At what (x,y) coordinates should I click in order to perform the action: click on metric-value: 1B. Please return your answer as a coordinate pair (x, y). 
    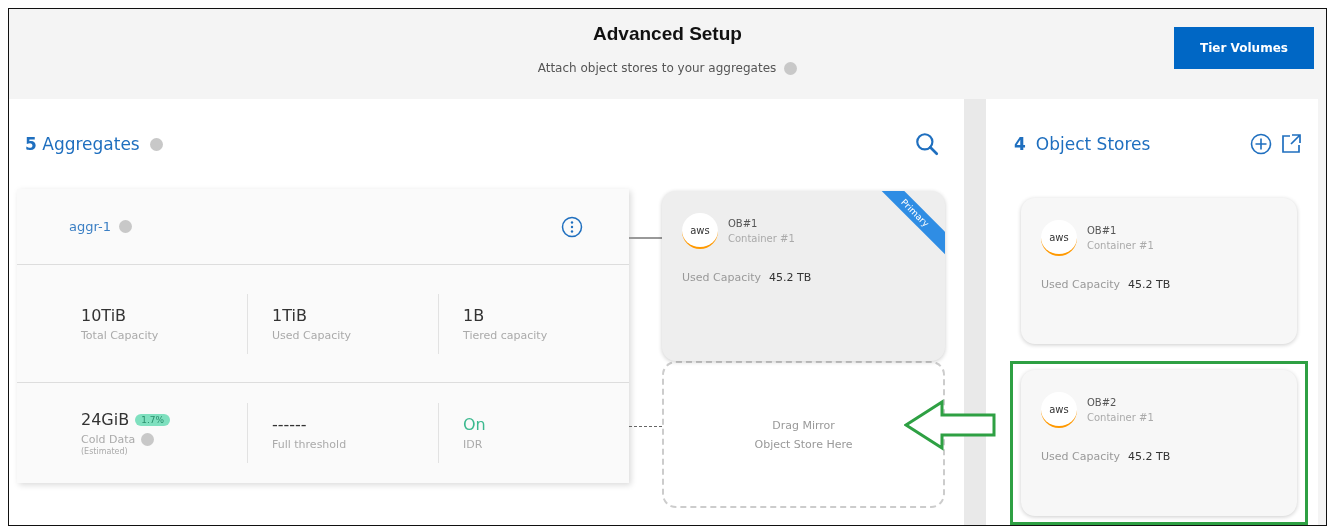
    Looking at the image, I should click on (474, 315).